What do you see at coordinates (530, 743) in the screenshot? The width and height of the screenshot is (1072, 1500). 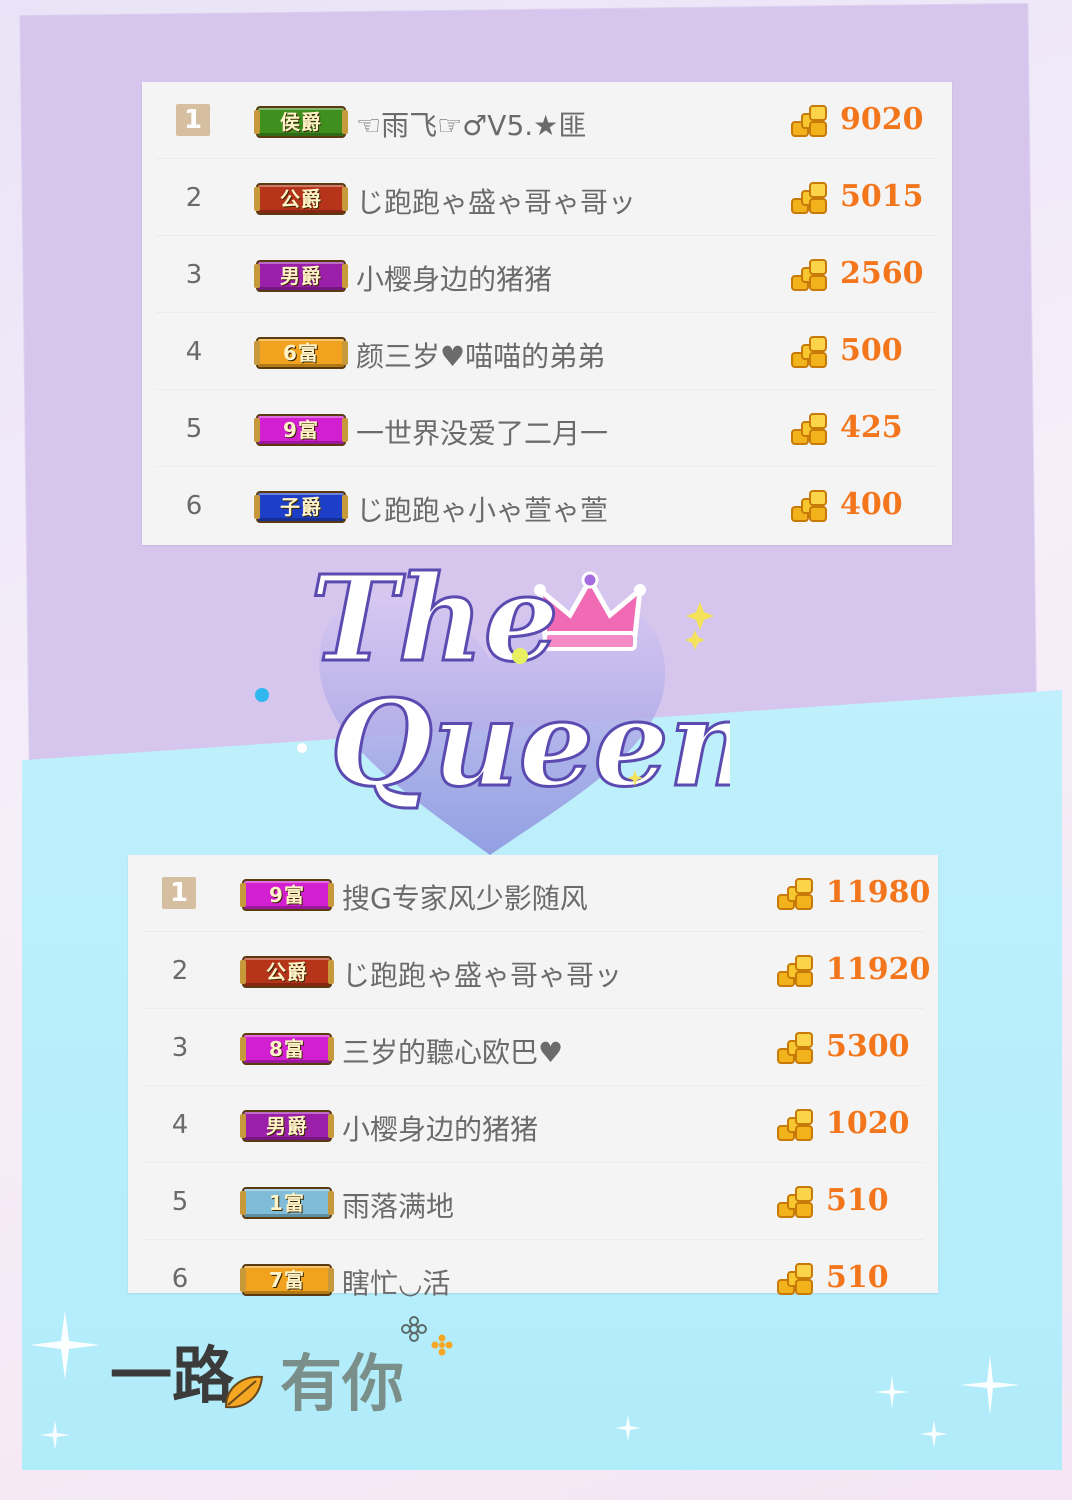 I see `logo-line2: Queen` at bounding box center [530, 743].